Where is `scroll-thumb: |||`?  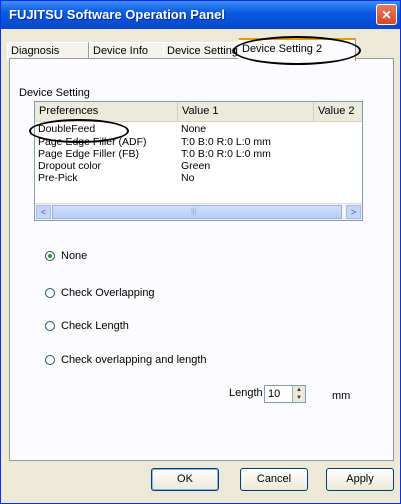
scroll-thumb: ||| is located at coordinates (197, 212).